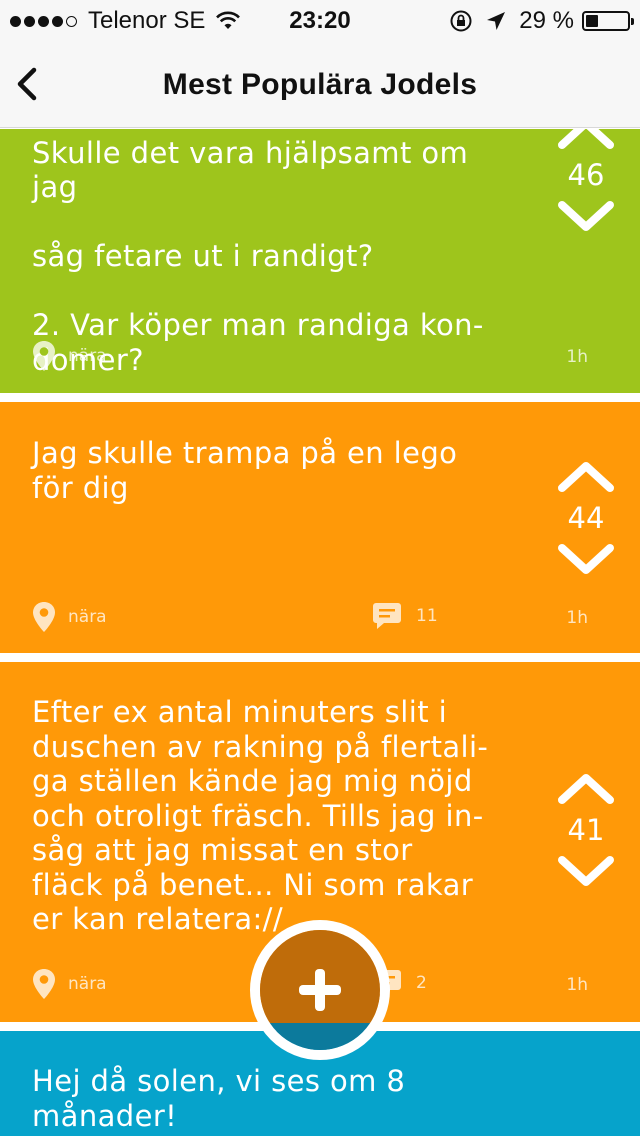 Image resolution: width=640 pixels, height=1136 pixels. I want to click on vote-control: 41, so click(586, 830).